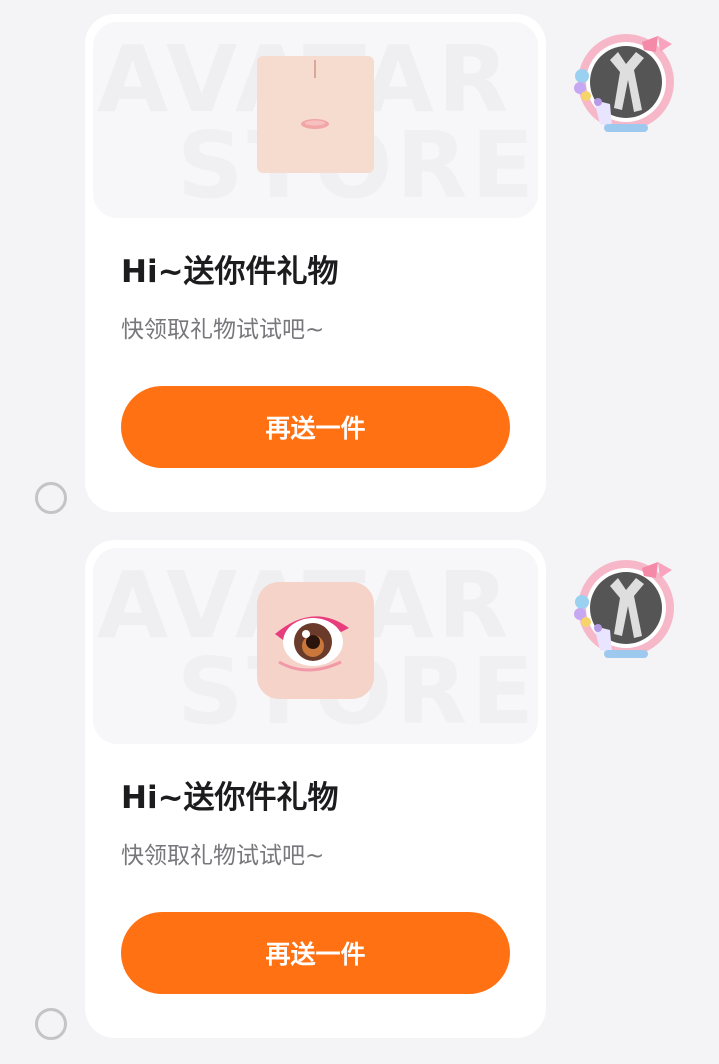  I want to click on face-mouth-item-icon, so click(315, 114).